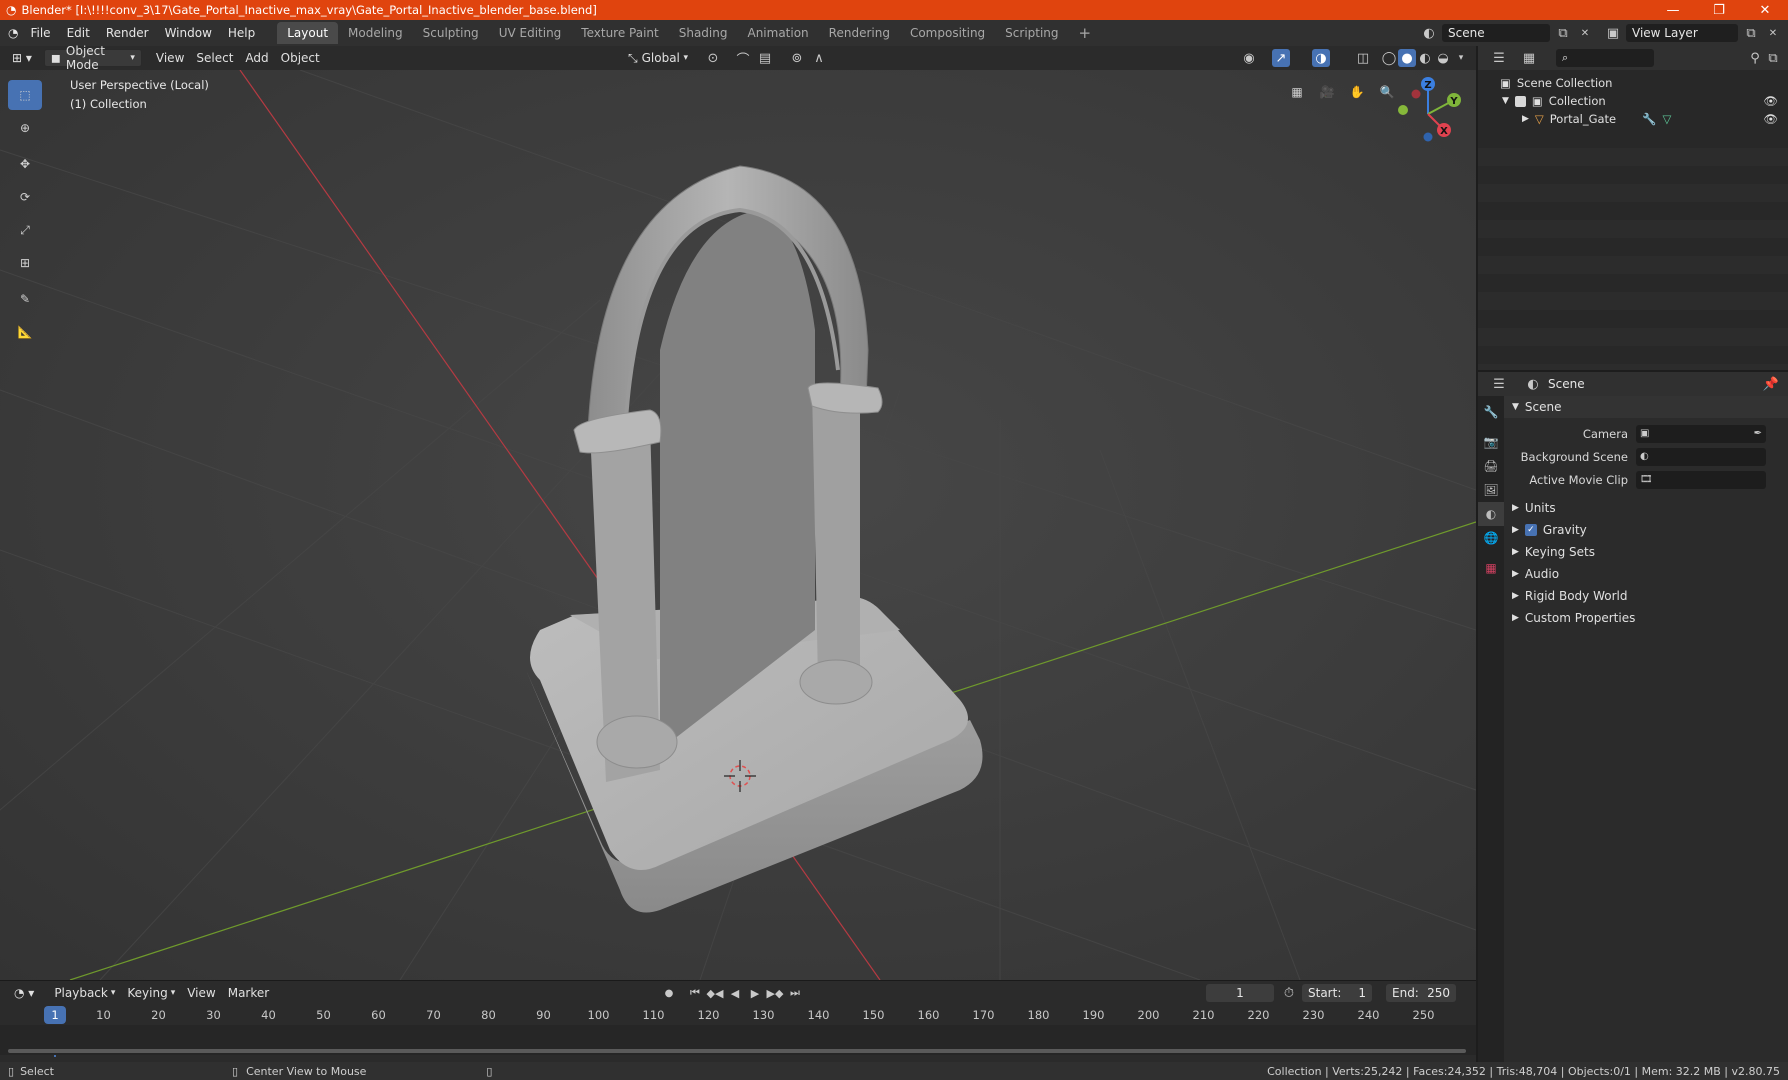 The width and height of the screenshot is (1788, 1080). Describe the element at coordinates (451, 33) in the screenshot. I see `tab-sculpting: Sculpting` at that location.